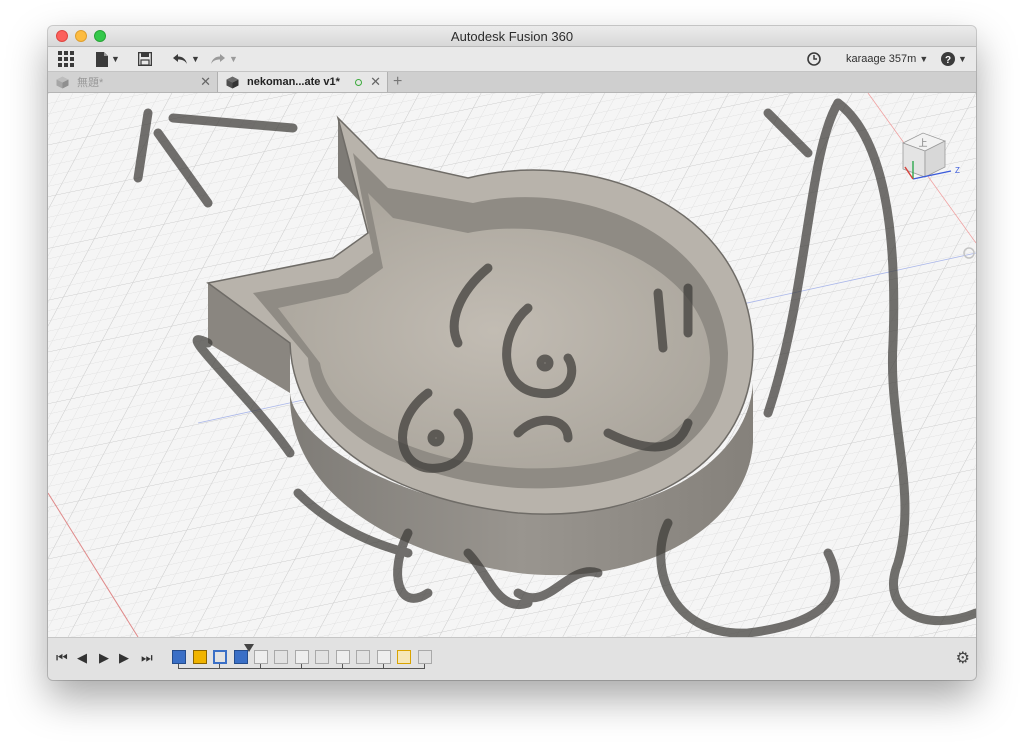  I want to click on file-menu-button: ▼, so click(108, 59).